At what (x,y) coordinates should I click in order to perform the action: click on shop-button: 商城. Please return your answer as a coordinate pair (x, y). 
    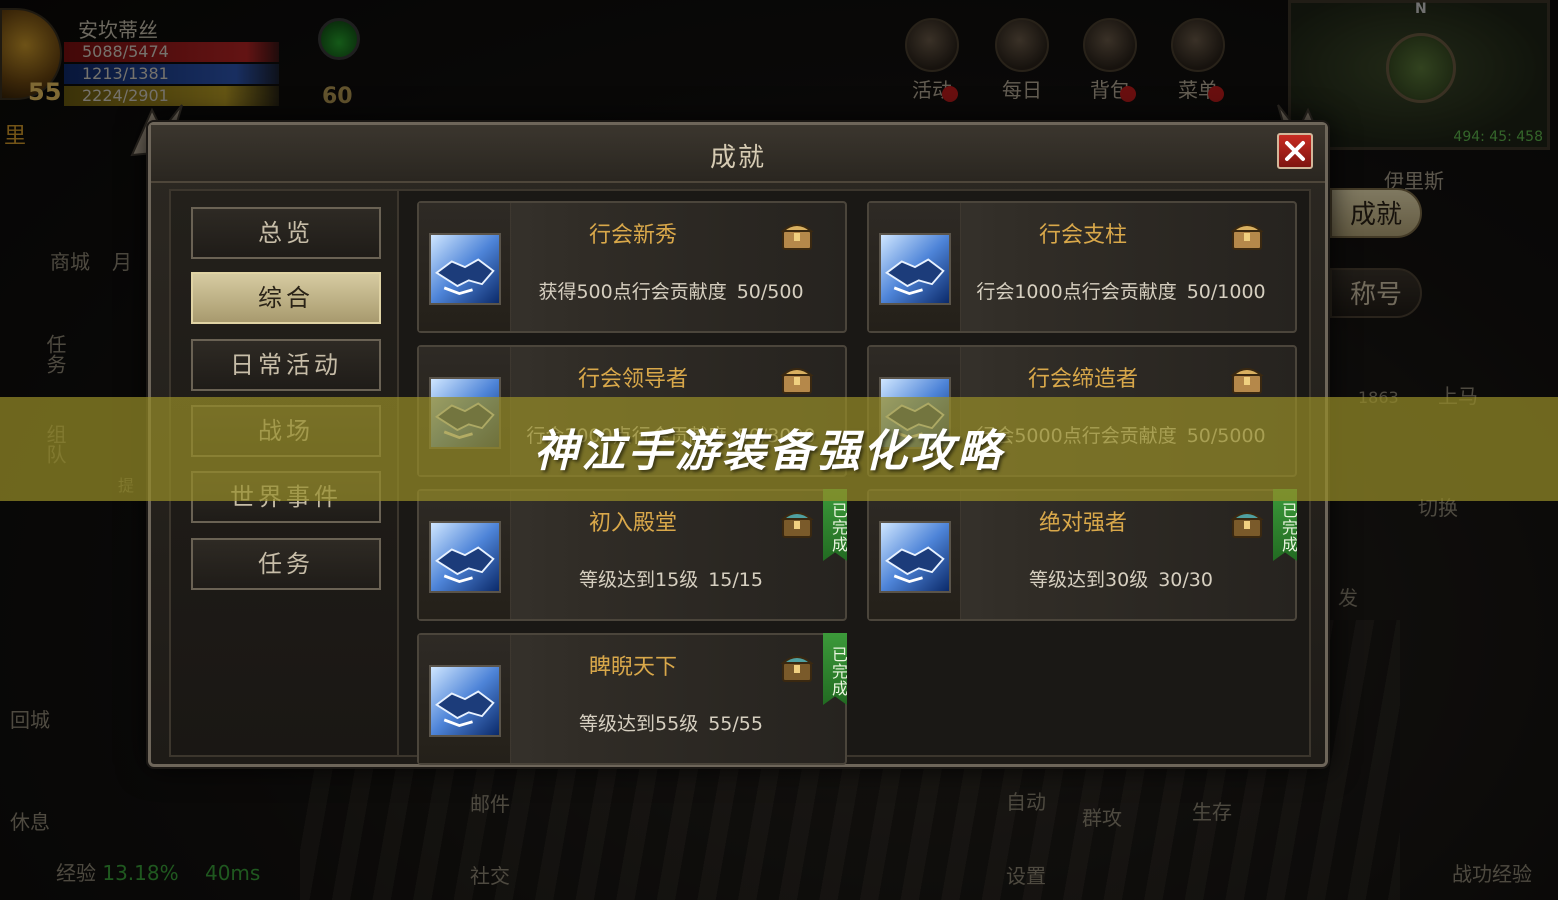
    Looking at the image, I should click on (70, 260).